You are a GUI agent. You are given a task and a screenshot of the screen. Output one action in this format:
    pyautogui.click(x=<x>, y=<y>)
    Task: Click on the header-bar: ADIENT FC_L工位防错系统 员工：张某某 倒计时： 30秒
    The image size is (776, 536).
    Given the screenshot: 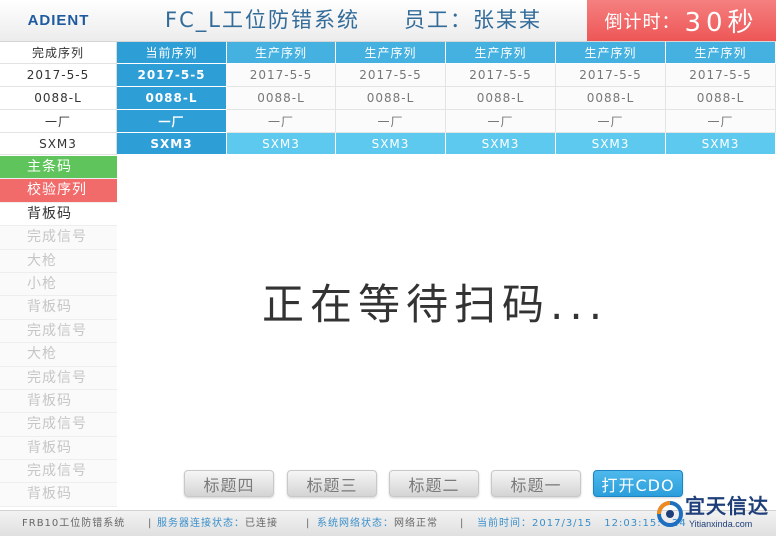 What is the action you would take?
    pyautogui.click(x=388, y=21)
    